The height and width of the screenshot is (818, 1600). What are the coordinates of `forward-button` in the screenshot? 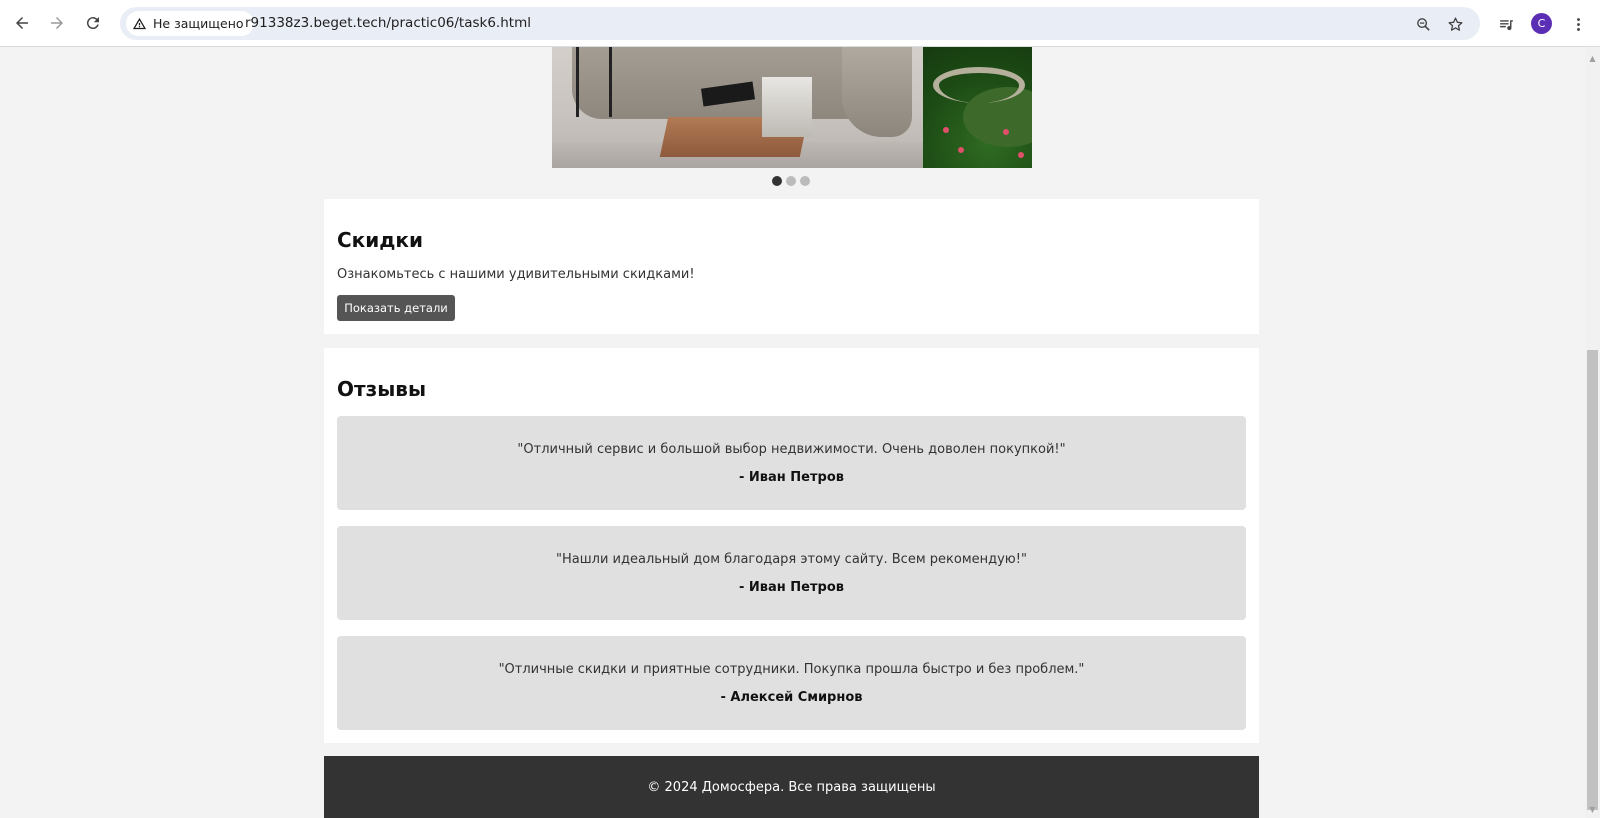 It's located at (57, 23).